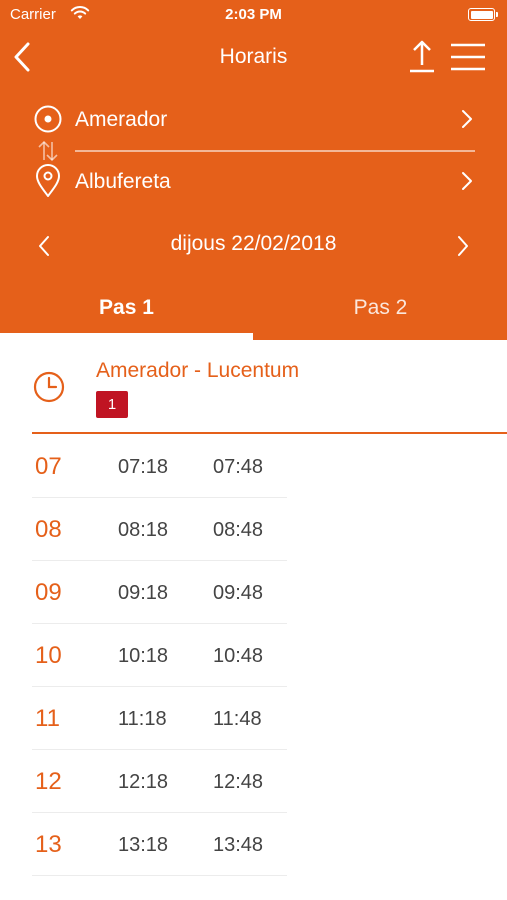  Describe the element at coordinates (48, 151) in the screenshot. I see `swap-icon` at that location.